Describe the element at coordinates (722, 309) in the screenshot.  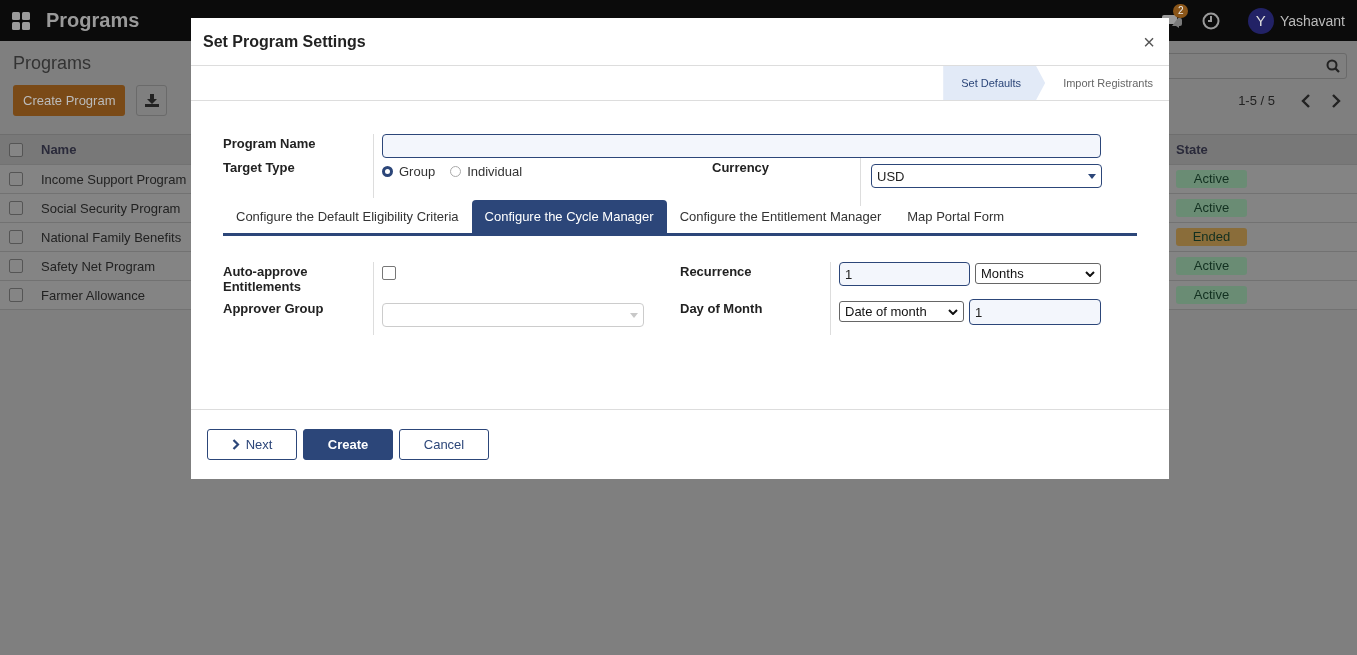
I see `field-label: Day of Month` at that location.